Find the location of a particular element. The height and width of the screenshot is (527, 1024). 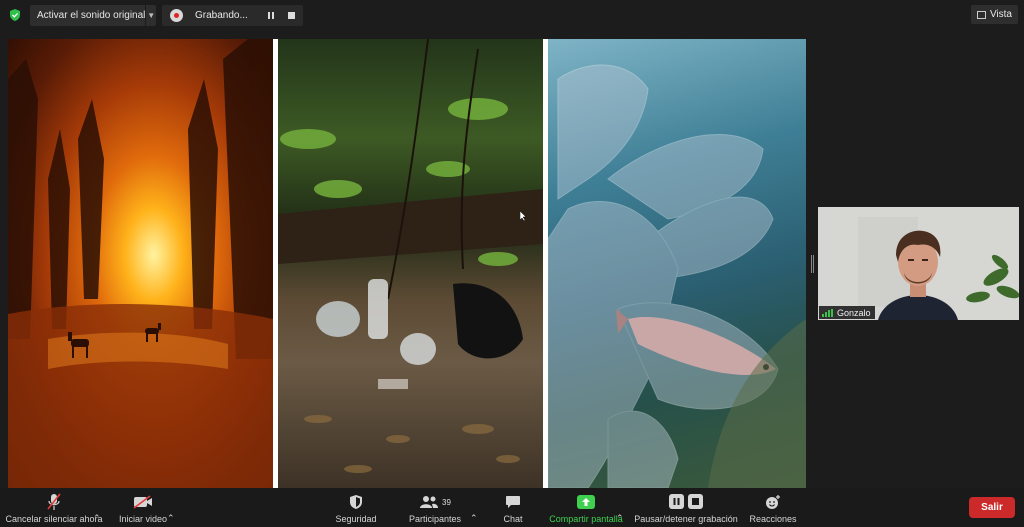

pause-stop-recording-icon is located at coordinates (686, 502).